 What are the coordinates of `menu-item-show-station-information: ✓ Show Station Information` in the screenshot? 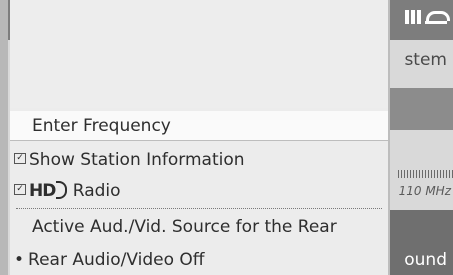 It's located at (199, 160).